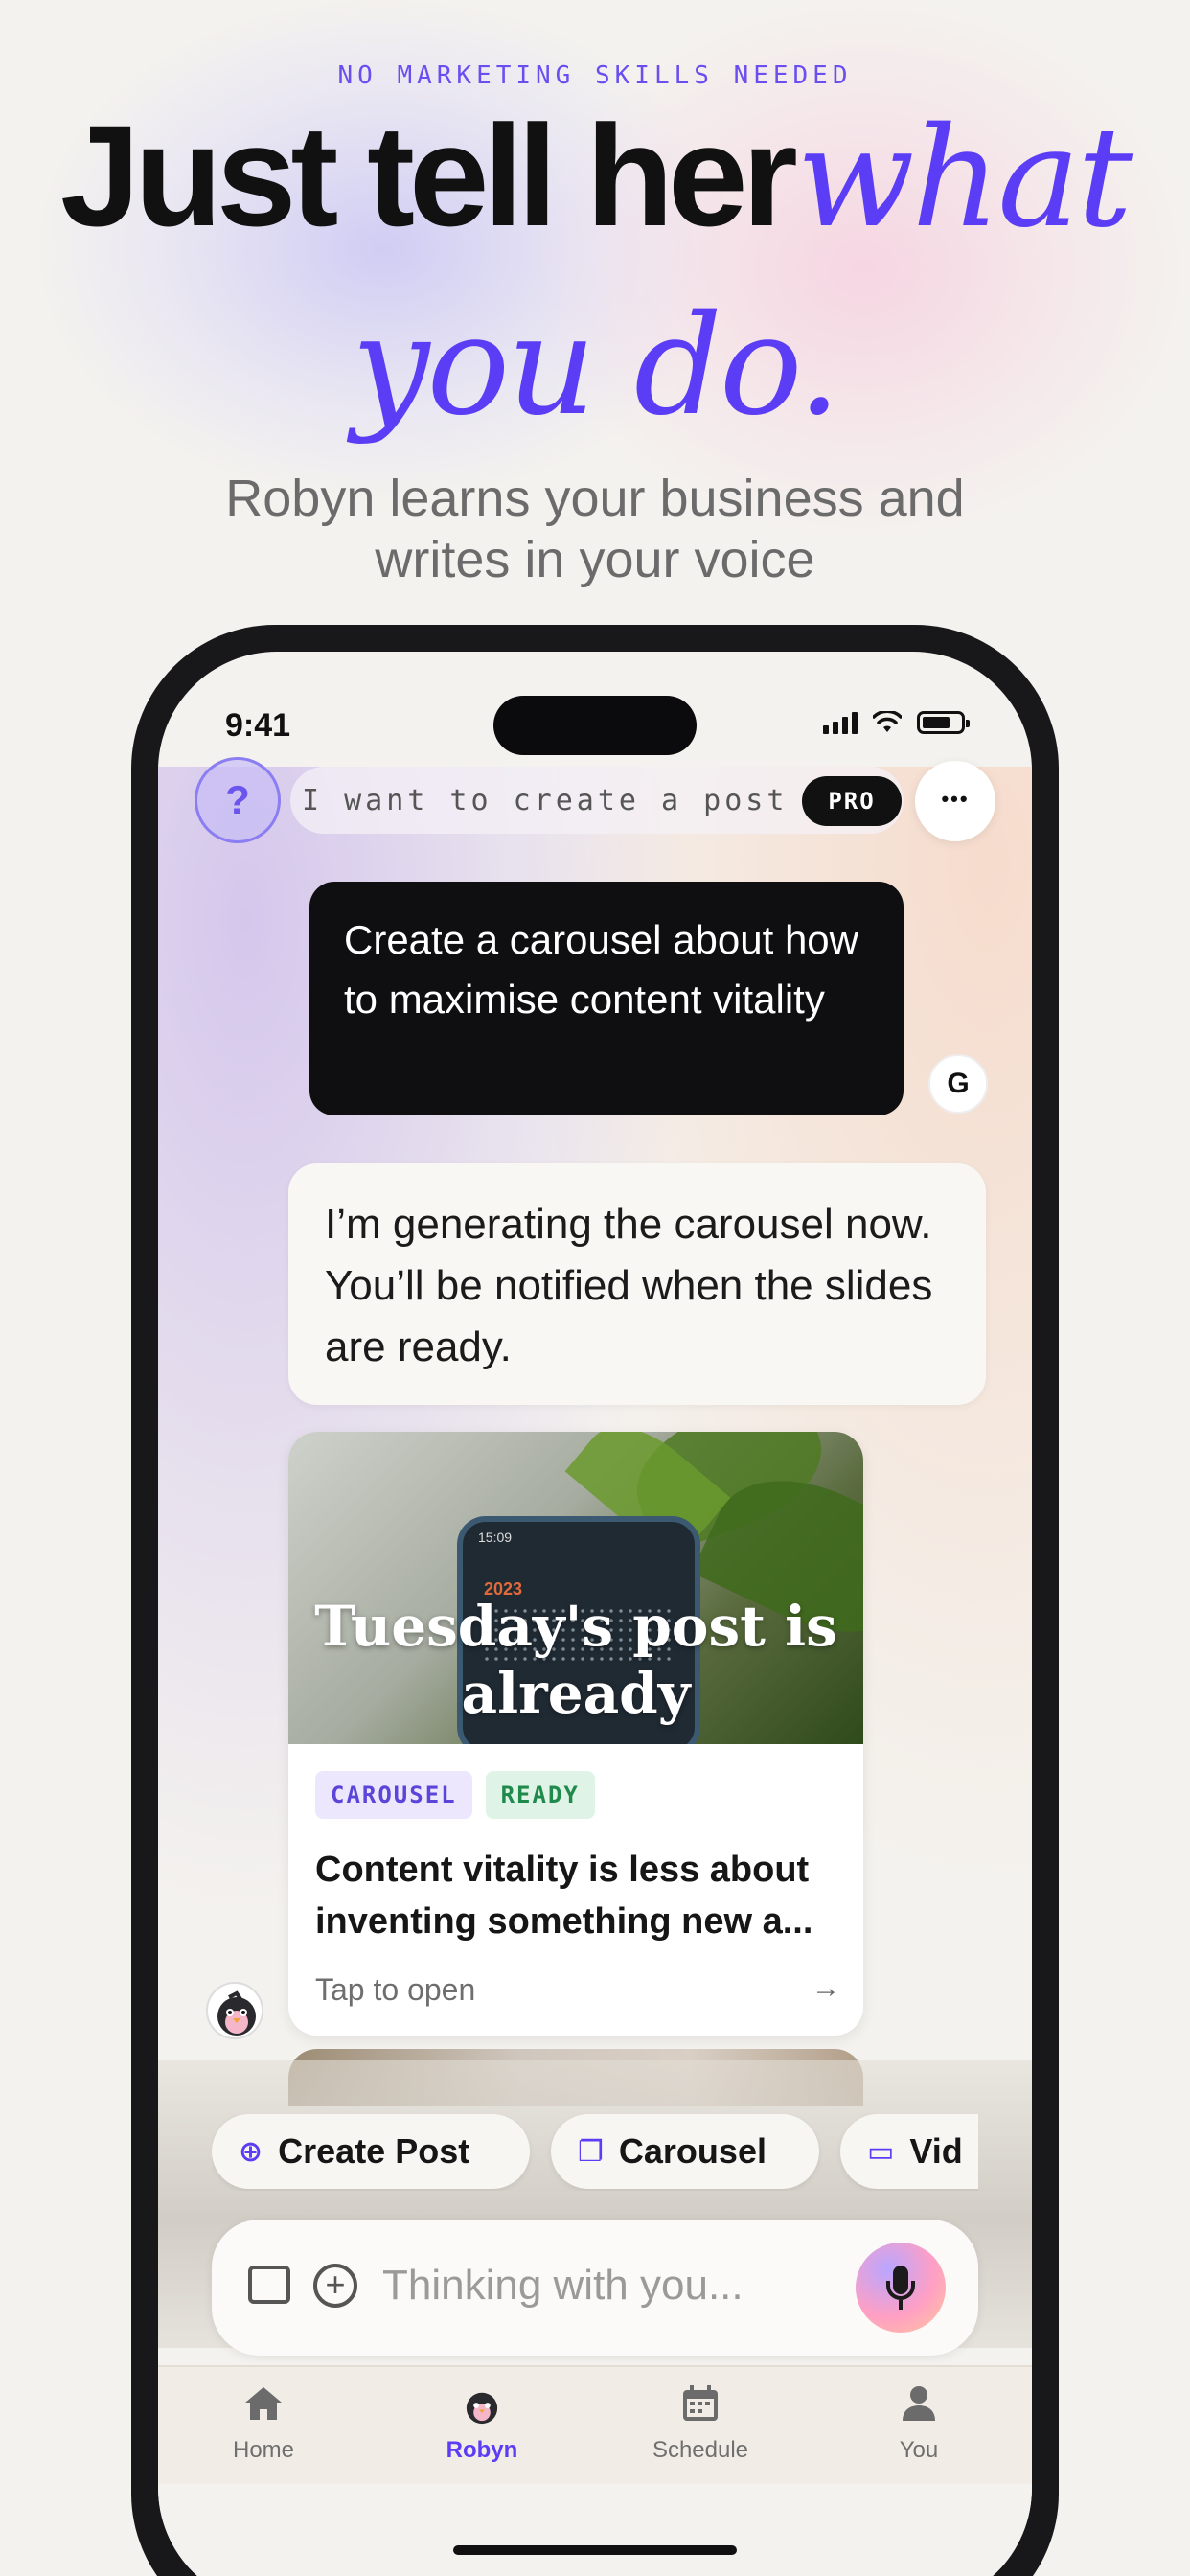 This screenshot has width=1190, height=2576. I want to click on tab-schedule: Schedule, so click(700, 2424).